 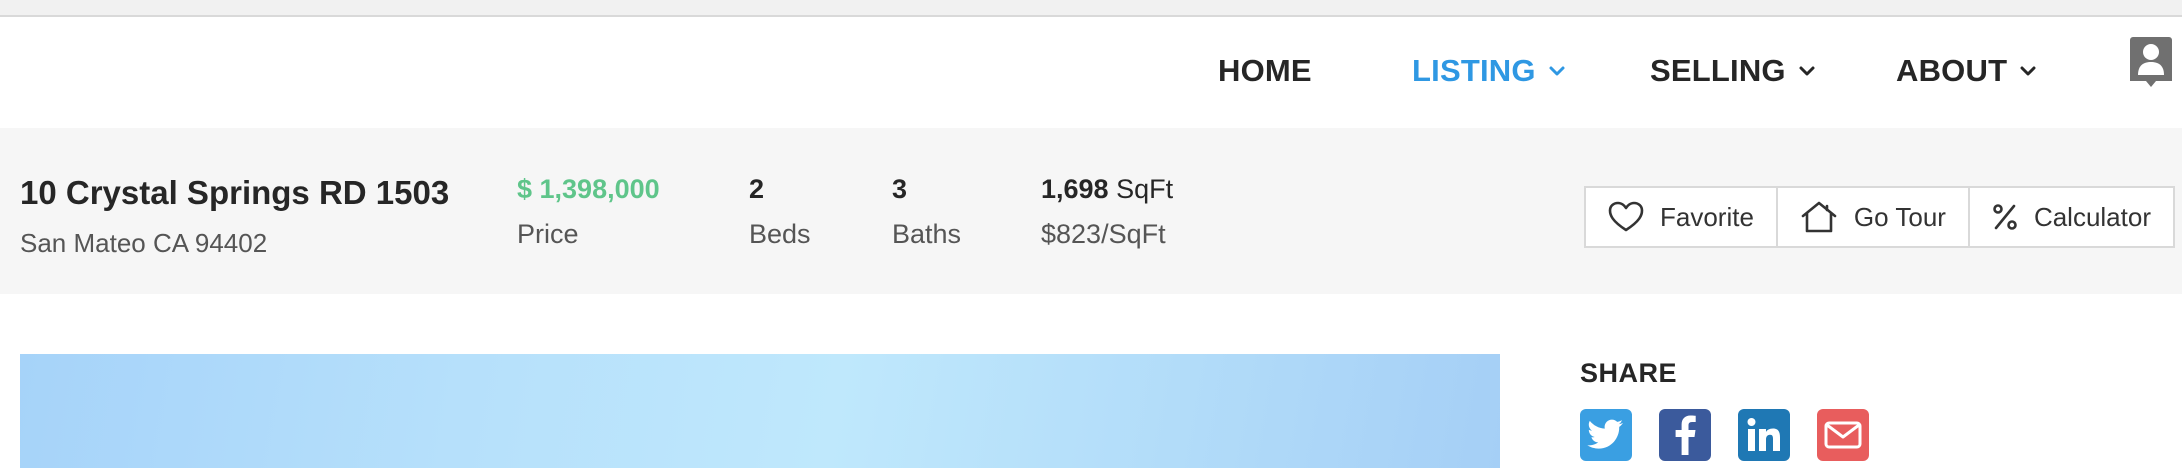 What do you see at coordinates (927, 234) in the screenshot?
I see `baths-label: Baths` at bounding box center [927, 234].